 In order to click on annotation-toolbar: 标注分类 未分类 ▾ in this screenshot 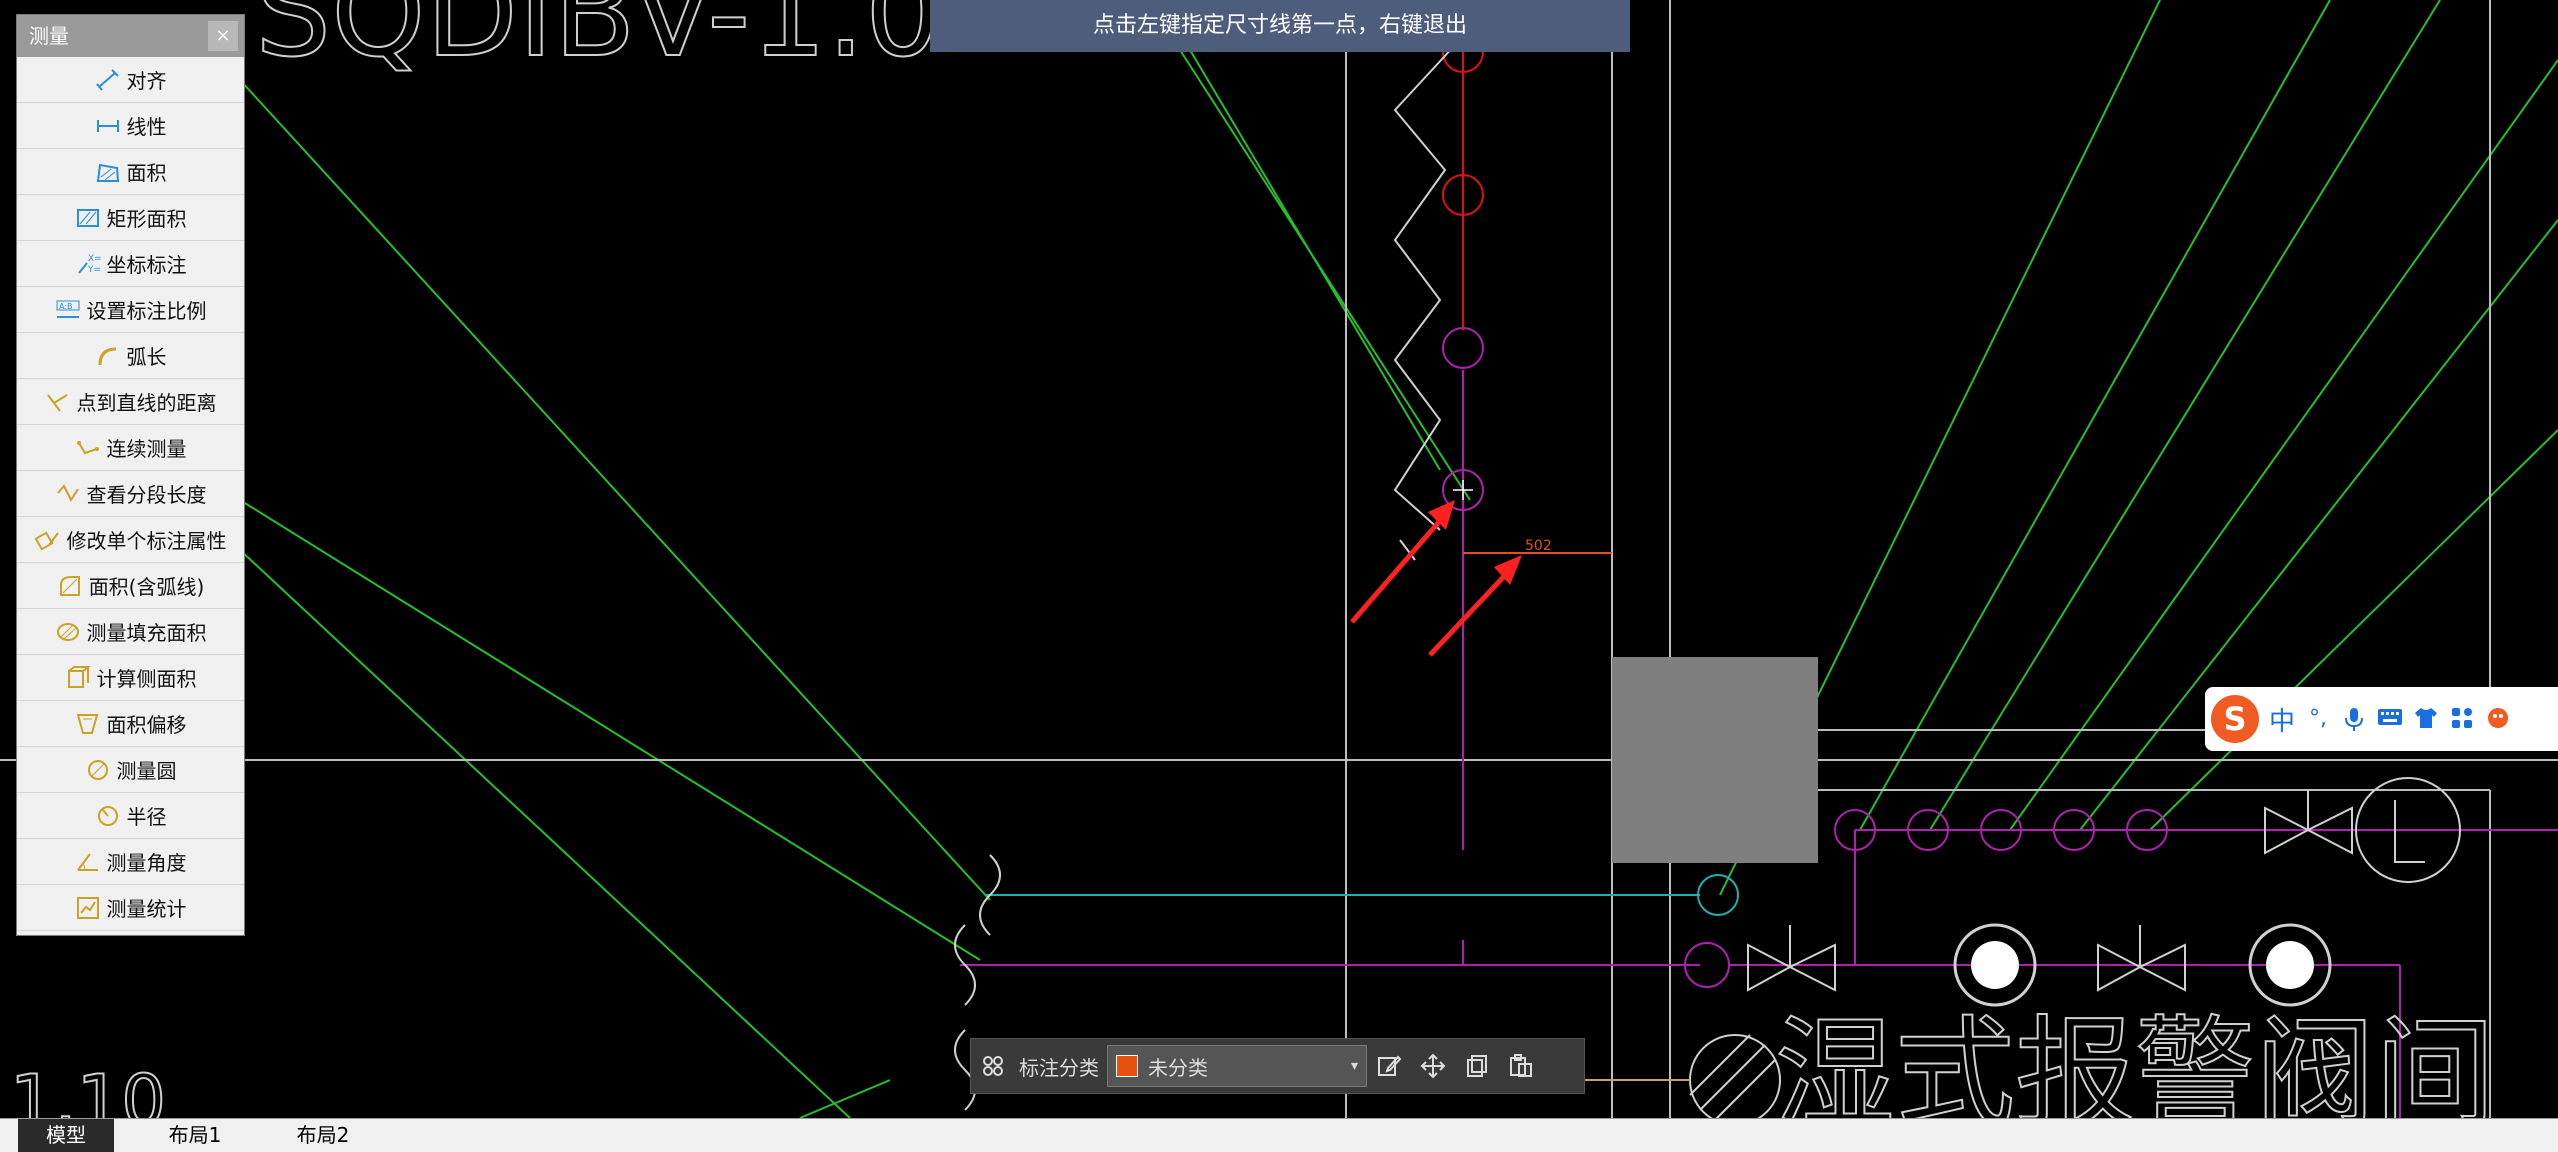, I will do `click(1277, 1066)`.